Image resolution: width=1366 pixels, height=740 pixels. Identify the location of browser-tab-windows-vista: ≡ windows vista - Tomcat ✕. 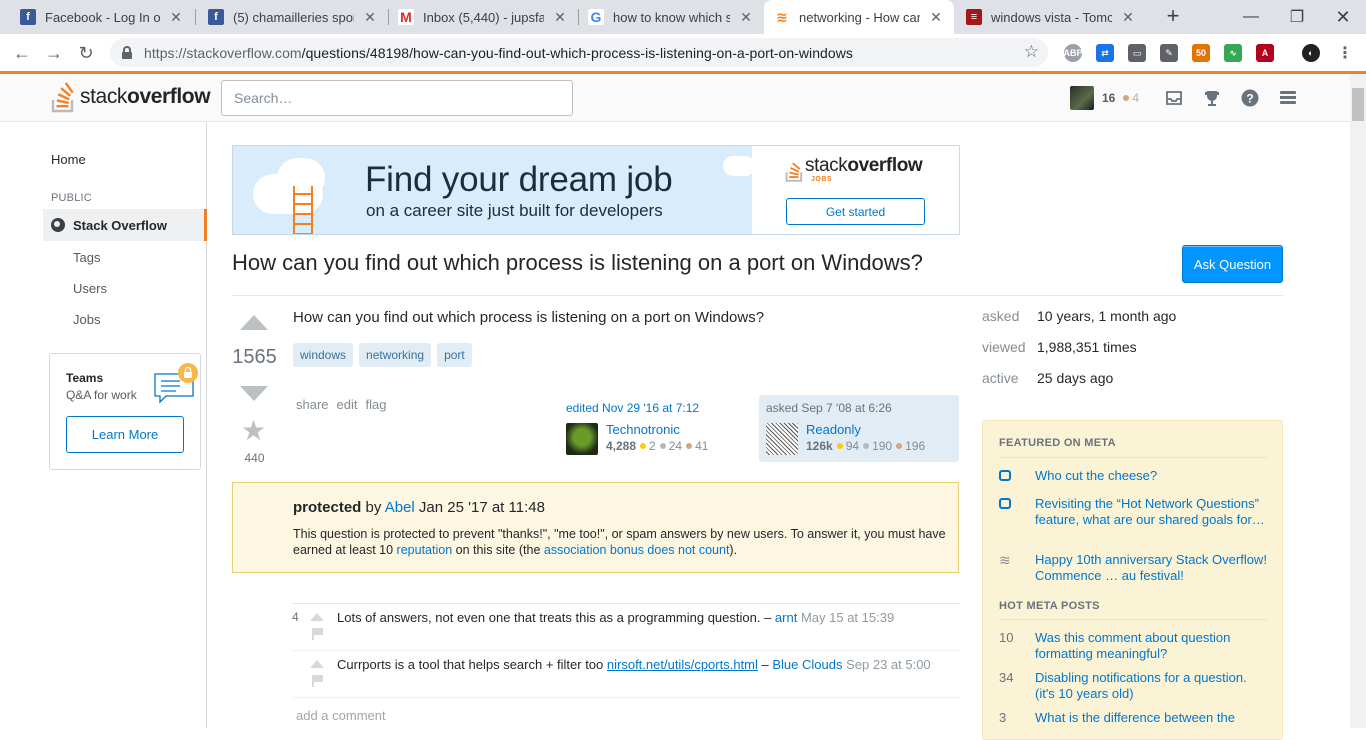
(1051, 17).